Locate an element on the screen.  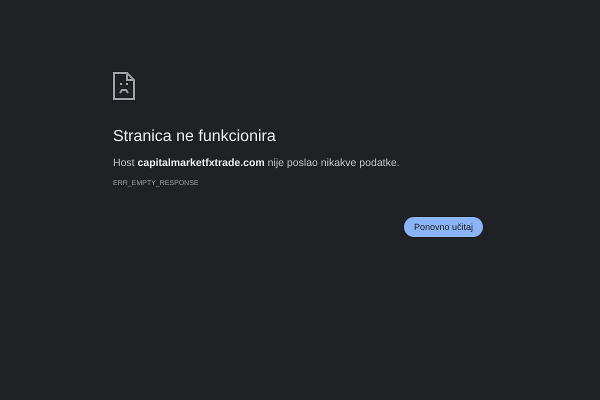
error-message: Host capitalmarketfxtrade.com nije poslao nikakve podatke. is located at coordinates (256, 163).